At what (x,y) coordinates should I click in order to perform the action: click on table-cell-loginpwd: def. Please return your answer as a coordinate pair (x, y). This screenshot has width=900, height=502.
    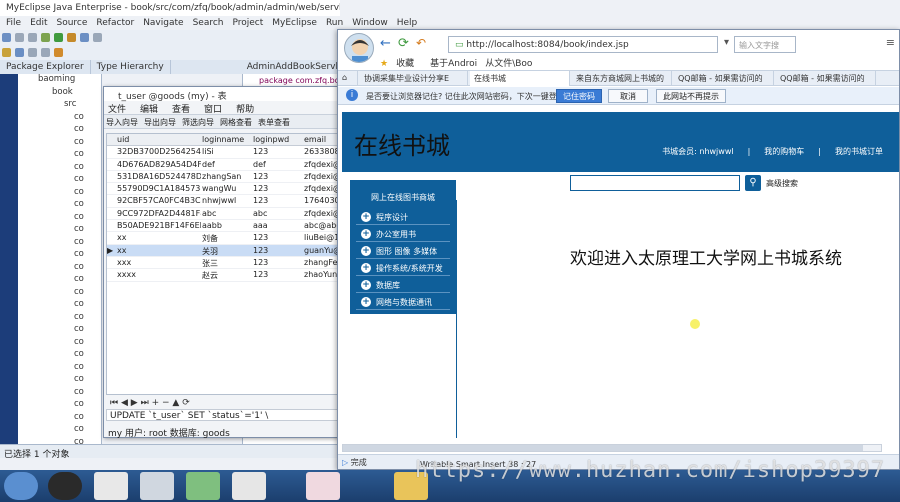
    Looking at the image, I should click on (278, 164).